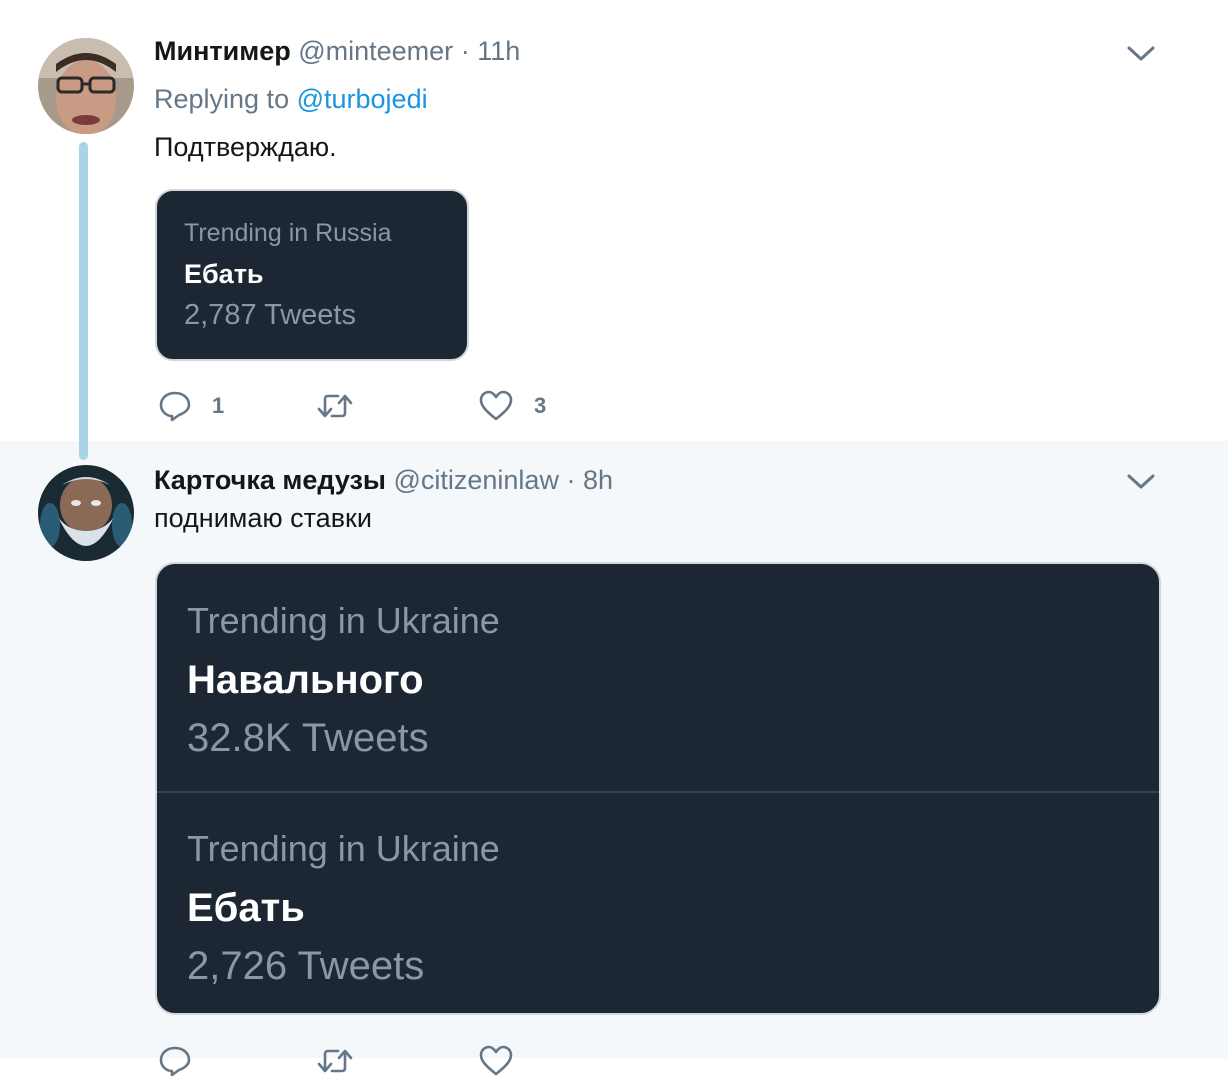 The width and height of the screenshot is (1228, 1081). What do you see at coordinates (475, 480) in the screenshot?
I see `author-handle: @citizeninlaw` at bounding box center [475, 480].